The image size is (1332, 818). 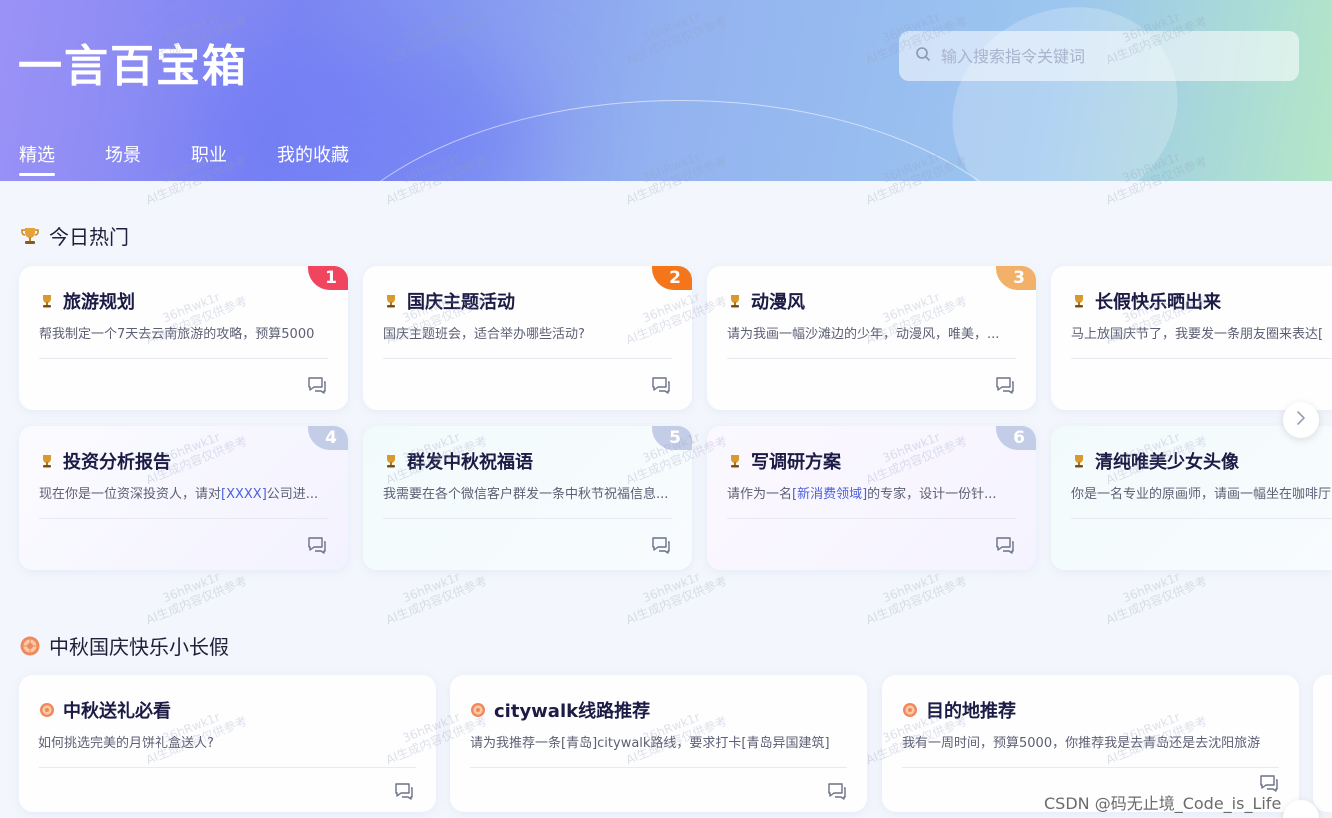 What do you see at coordinates (572, 711) in the screenshot?
I see `card-title: citywalk线路推荐` at bounding box center [572, 711].